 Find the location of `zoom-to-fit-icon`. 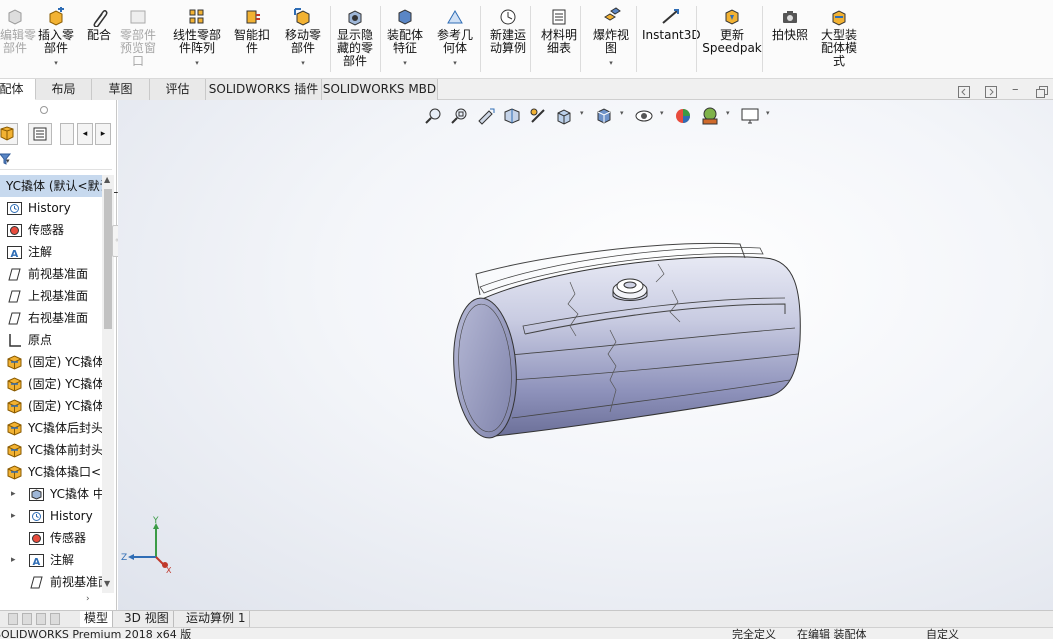

zoom-to-fit-icon is located at coordinates (434, 116).